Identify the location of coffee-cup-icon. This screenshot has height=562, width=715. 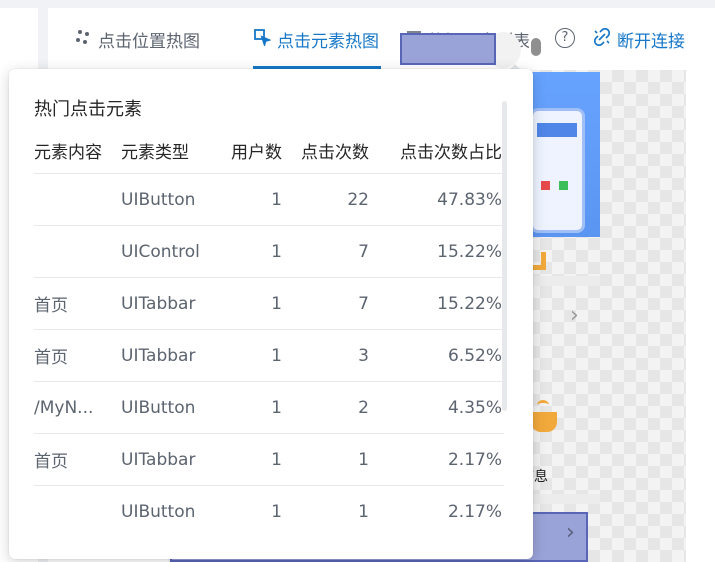
(544, 422).